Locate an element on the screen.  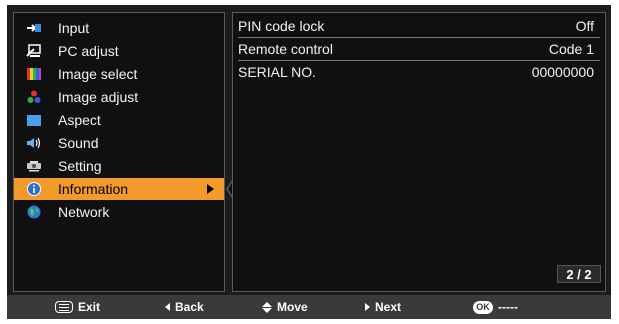
next-hint: Next is located at coordinates (383, 307).